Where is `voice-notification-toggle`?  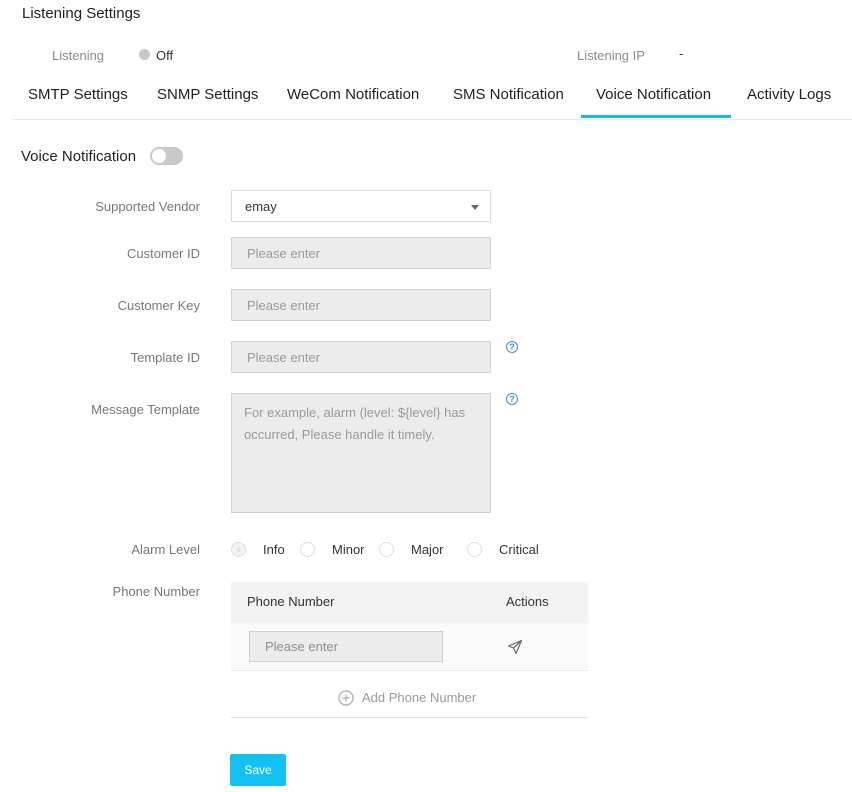 voice-notification-toggle is located at coordinates (166, 156).